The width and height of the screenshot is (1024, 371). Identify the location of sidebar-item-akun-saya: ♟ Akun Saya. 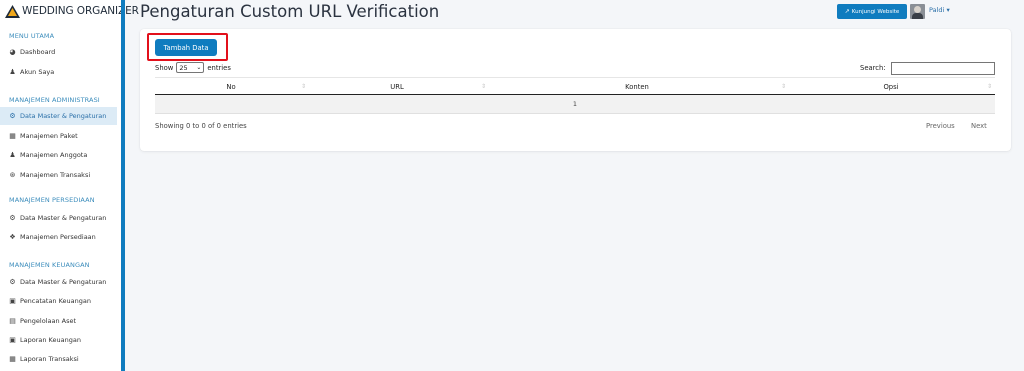
(58, 72).